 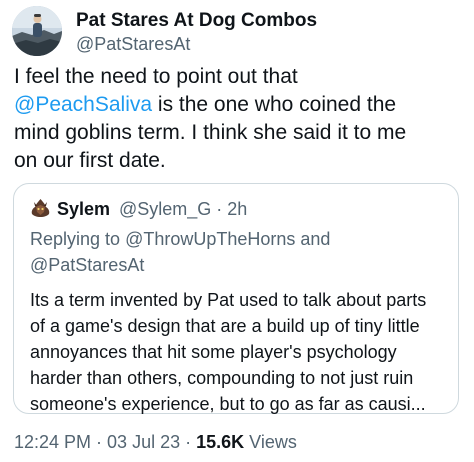 I want to click on avatar-image, so click(x=37, y=31).